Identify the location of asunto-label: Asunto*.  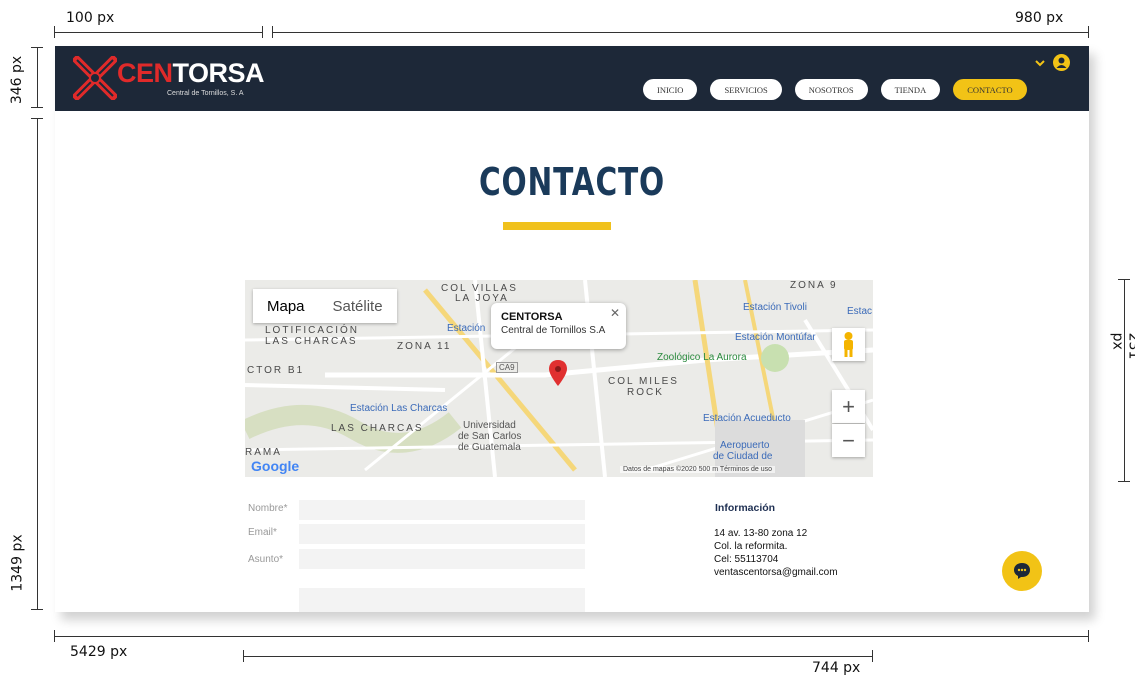
(266, 559).